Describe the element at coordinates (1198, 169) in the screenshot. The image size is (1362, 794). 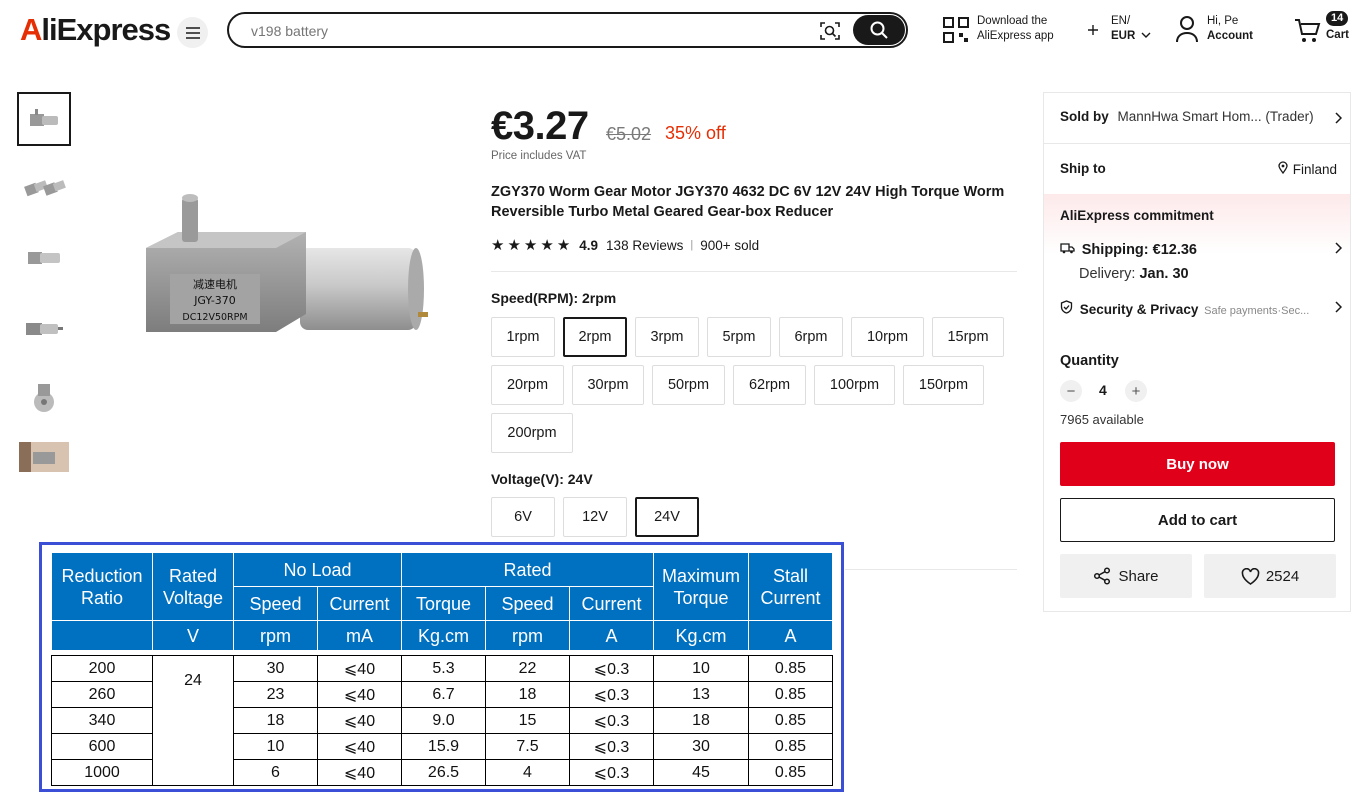
I see `ship-to-row: Ship to Finland` at that location.